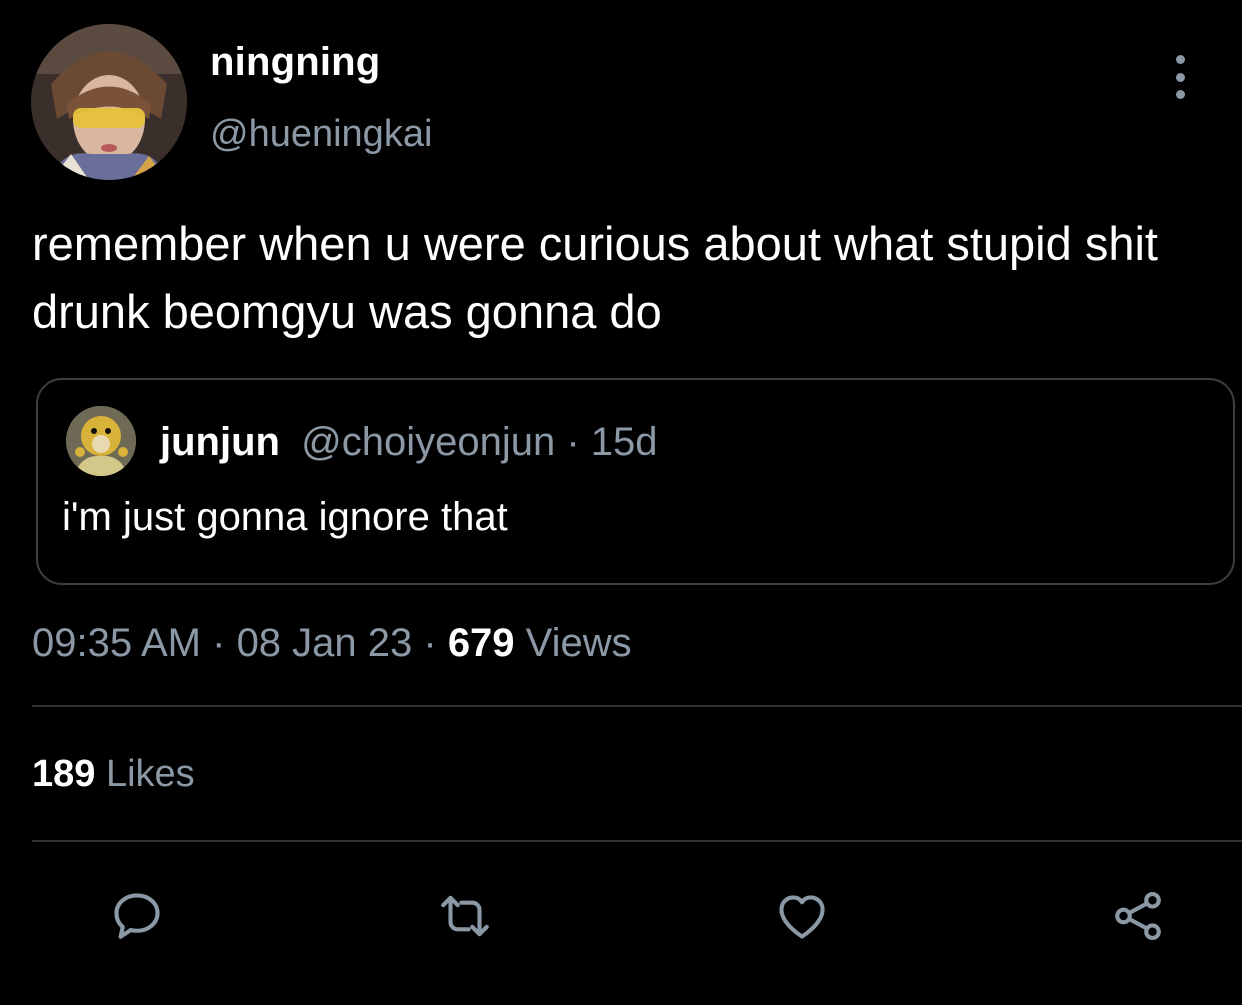 The height and width of the screenshot is (1005, 1242). I want to click on tweet-metadata: 09:35 AM · 08 Jan 23 · 679 Views, so click(332, 643).